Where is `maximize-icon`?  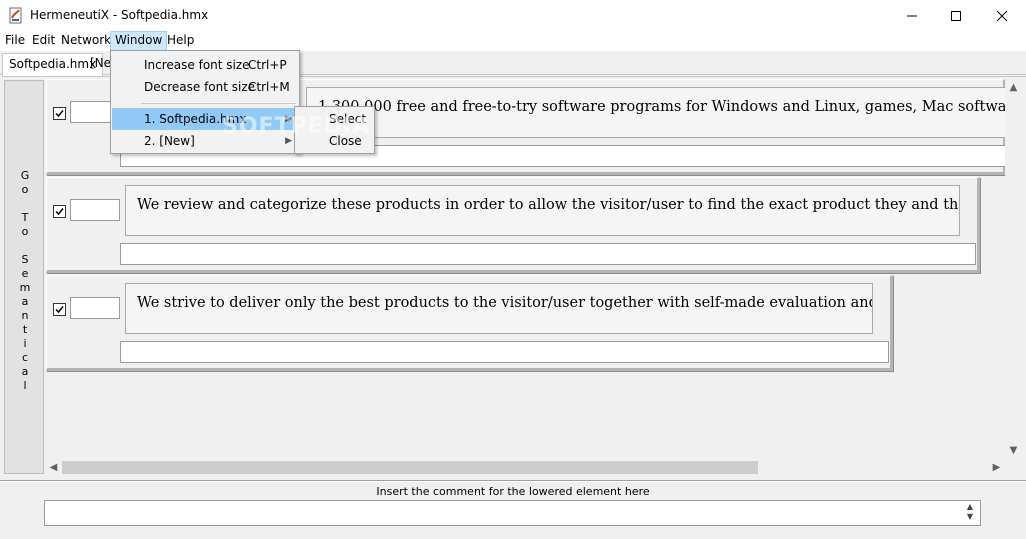
maximize-icon is located at coordinates (956, 15).